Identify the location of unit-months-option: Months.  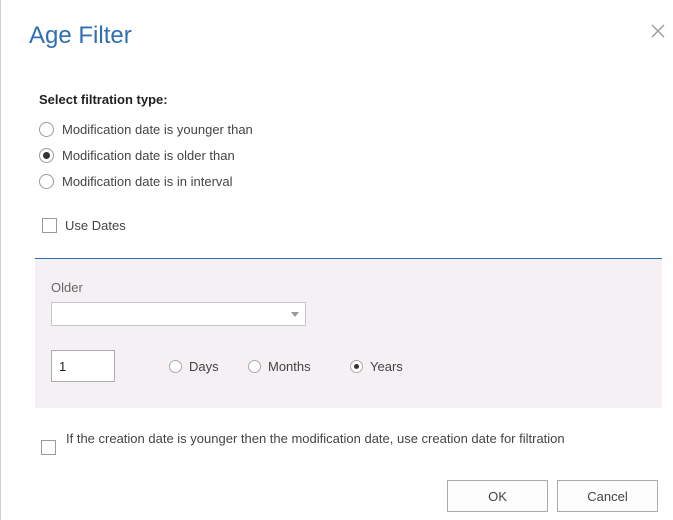
(279, 366).